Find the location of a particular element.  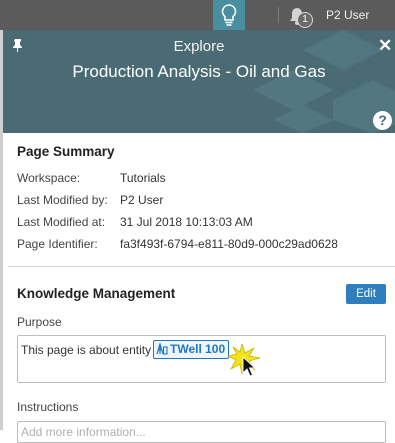

last-modified-by-value: P2 User is located at coordinates (142, 200).